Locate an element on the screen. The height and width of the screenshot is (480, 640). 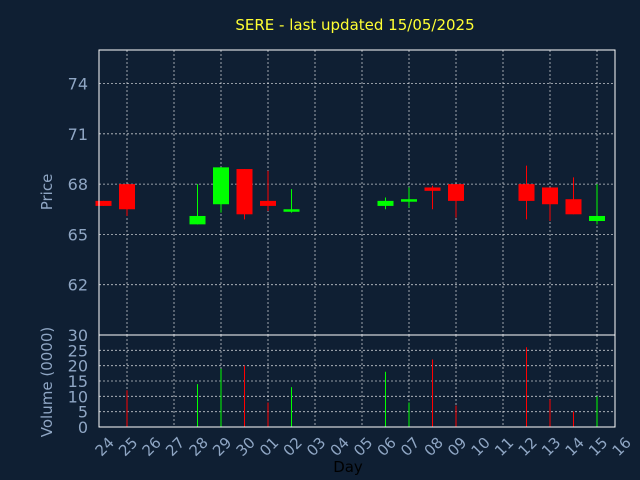
price-tick-label: 68 is located at coordinates (78, 184).